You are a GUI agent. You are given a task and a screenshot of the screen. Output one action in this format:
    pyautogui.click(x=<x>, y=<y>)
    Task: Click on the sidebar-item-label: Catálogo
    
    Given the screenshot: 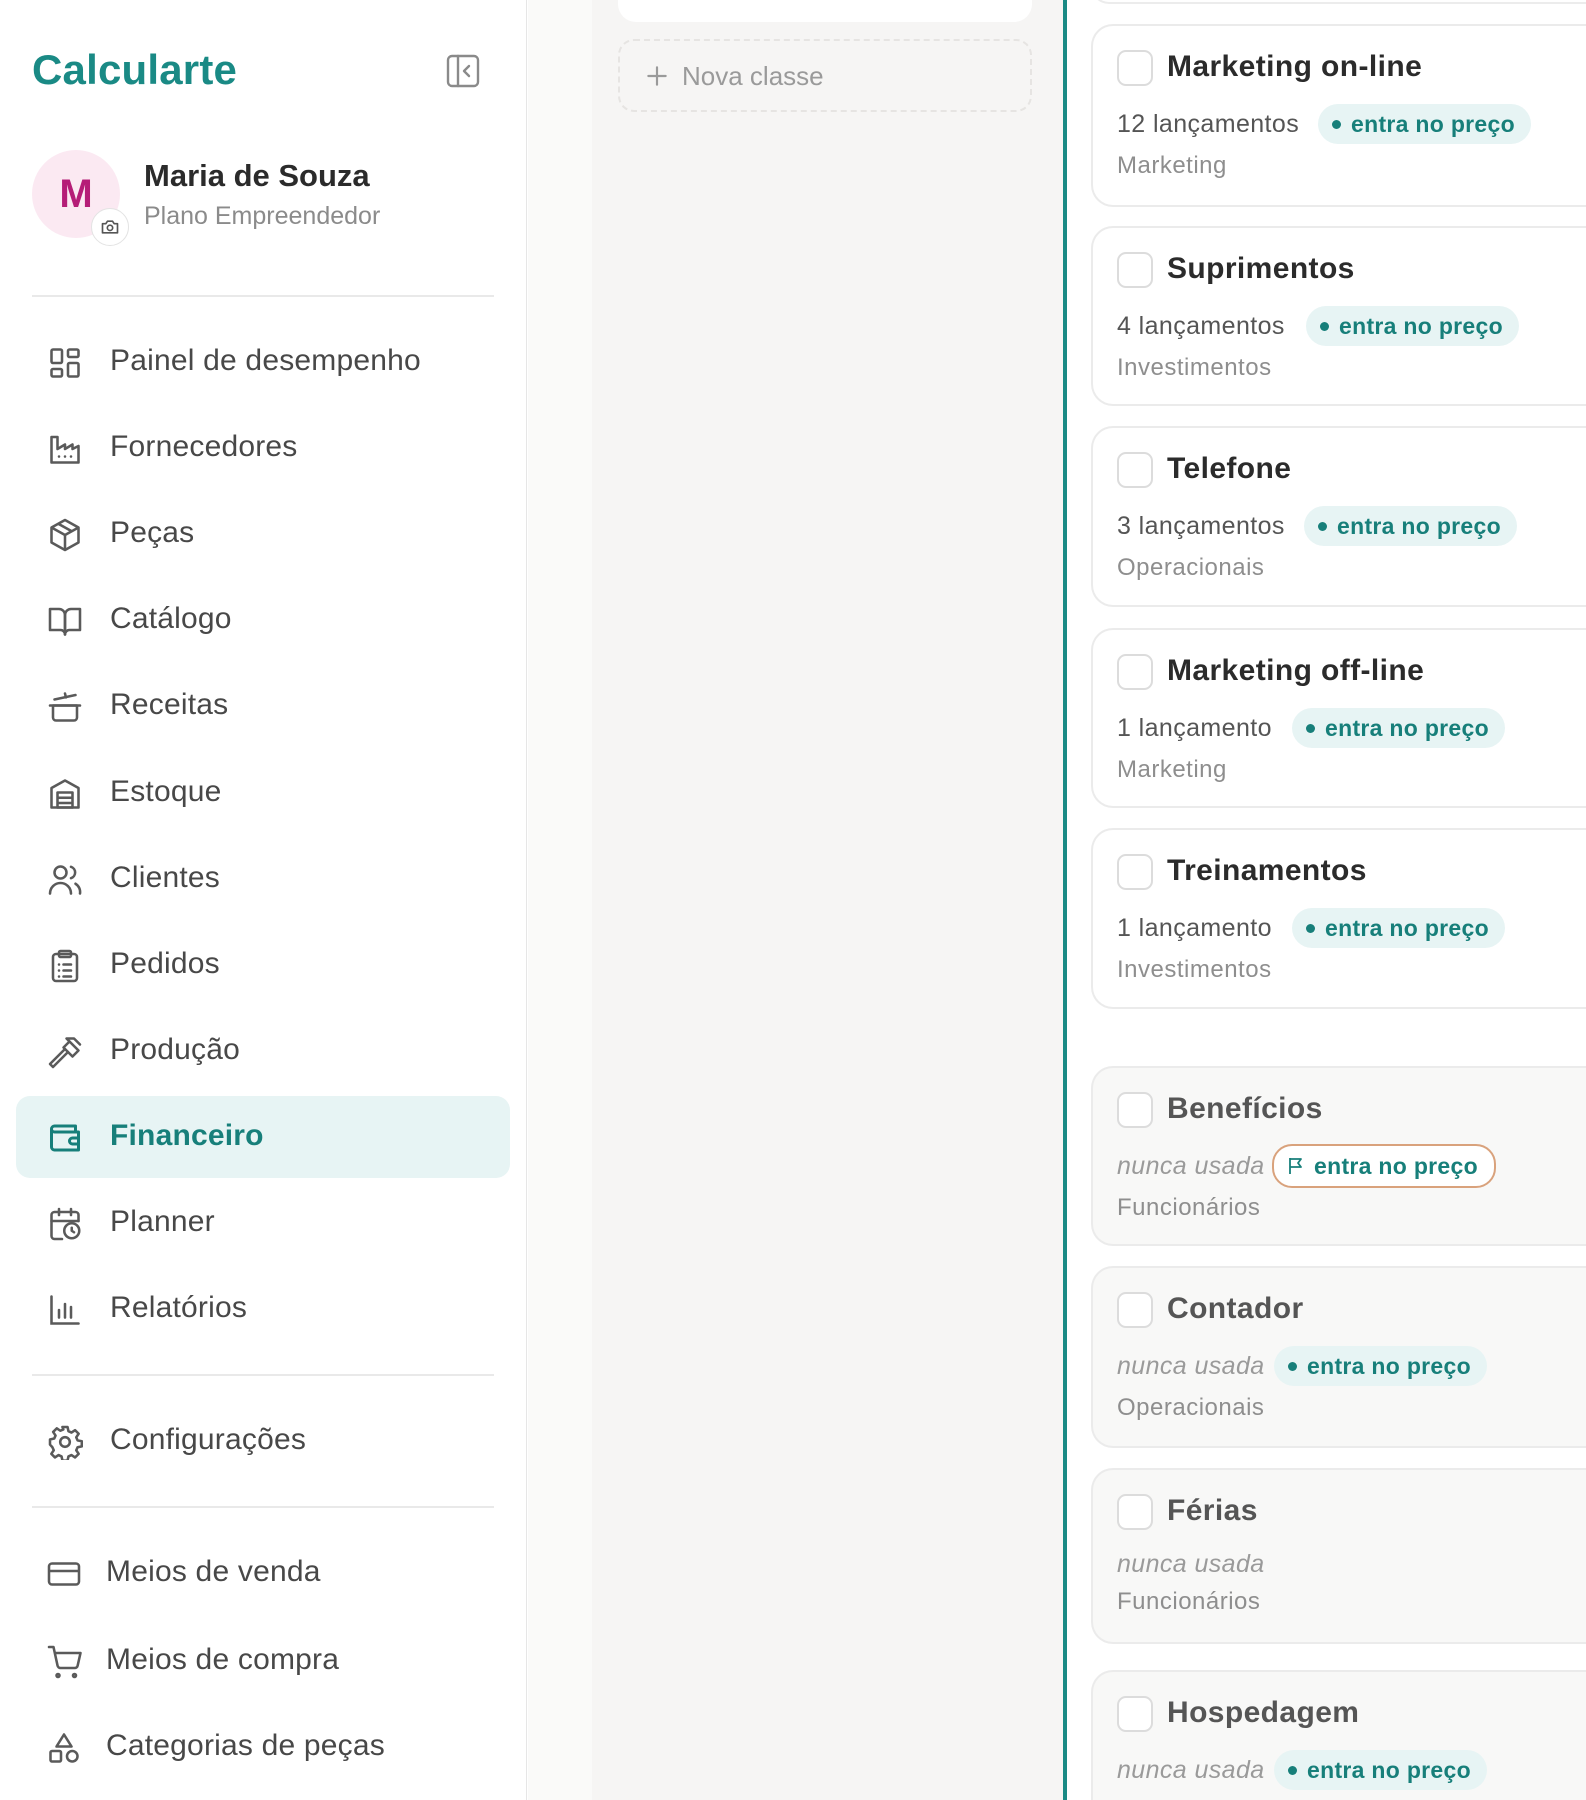 What is the action you would take?
    pyautogui.click(x=171, y=618)
    